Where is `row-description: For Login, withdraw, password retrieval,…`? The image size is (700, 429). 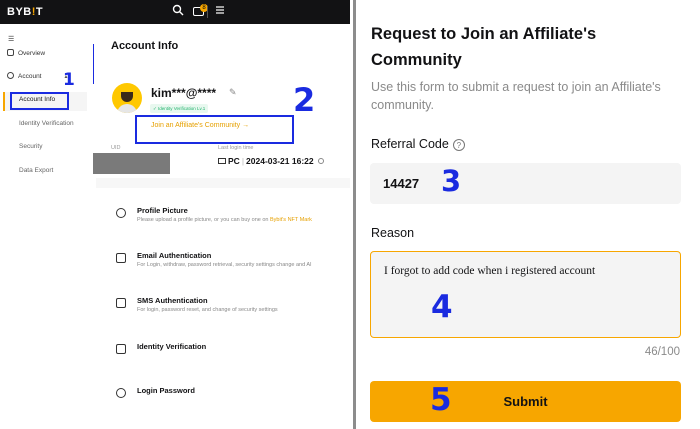
row-description: For Login, withdraw, password retrieval,… is located at coordinates (224, 265).